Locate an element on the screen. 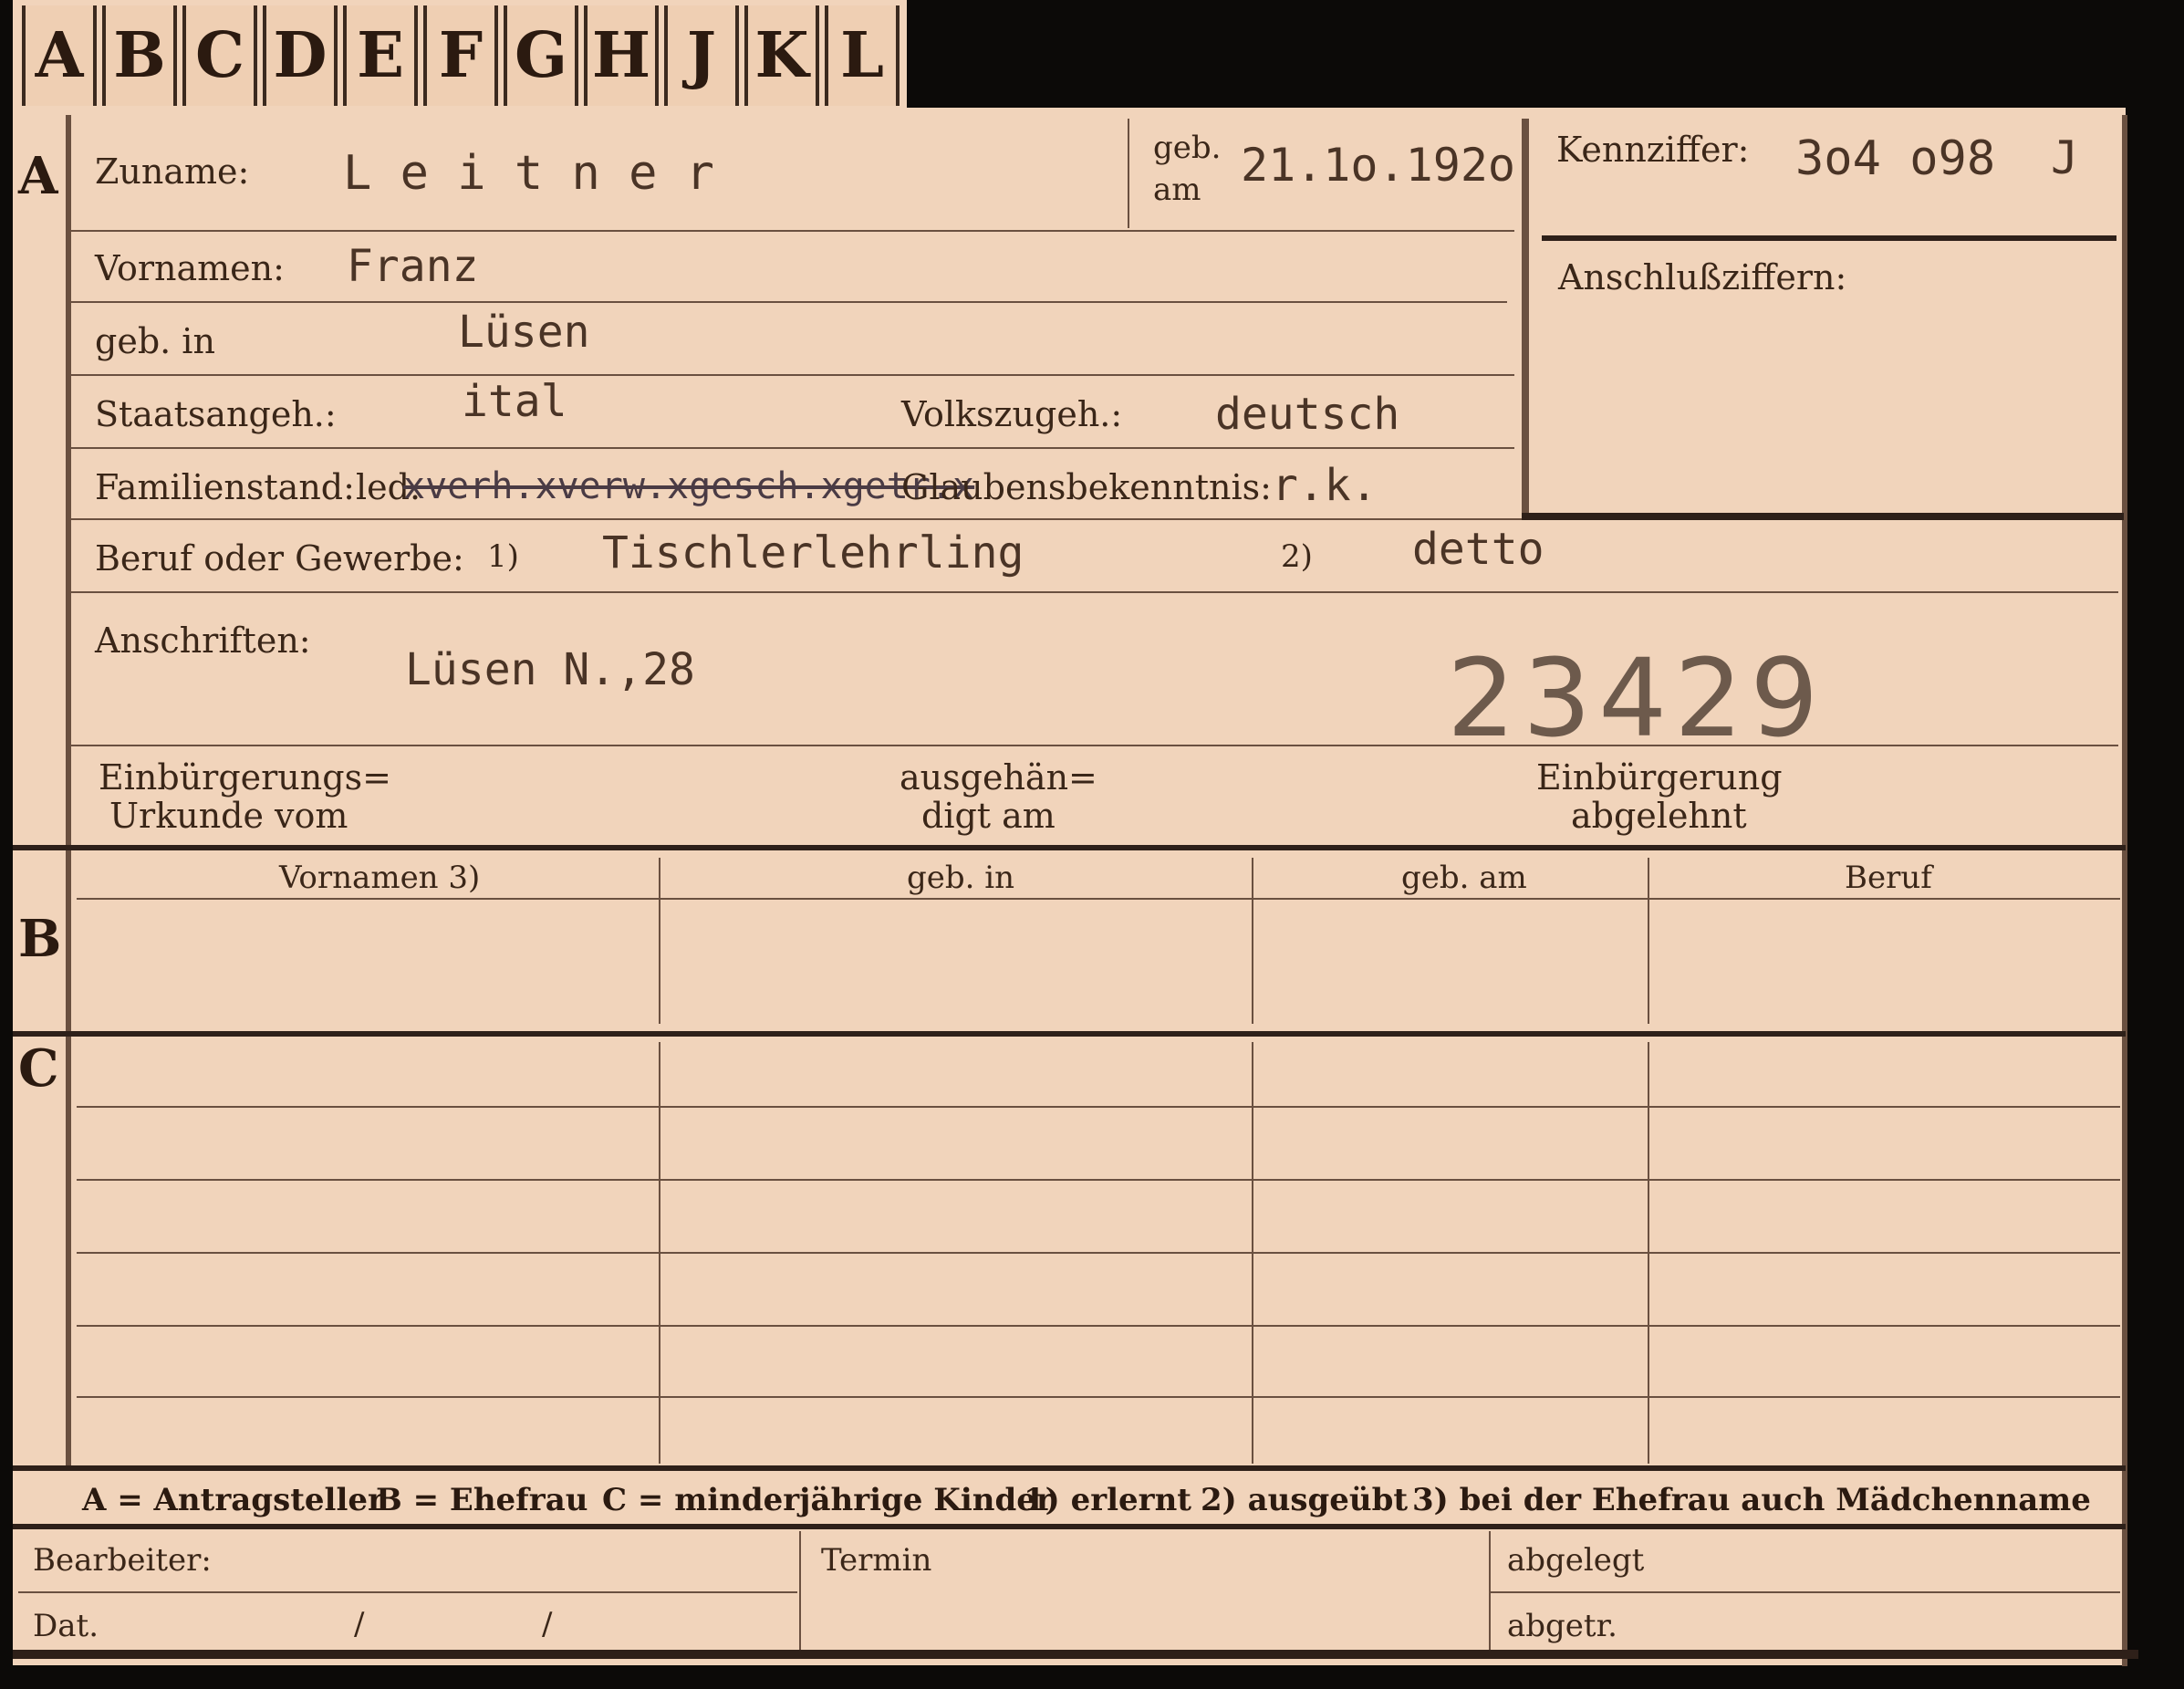 The width and height of the screenshot is (2184, 1689). section-a-border is located at coordinates (1069, 848).